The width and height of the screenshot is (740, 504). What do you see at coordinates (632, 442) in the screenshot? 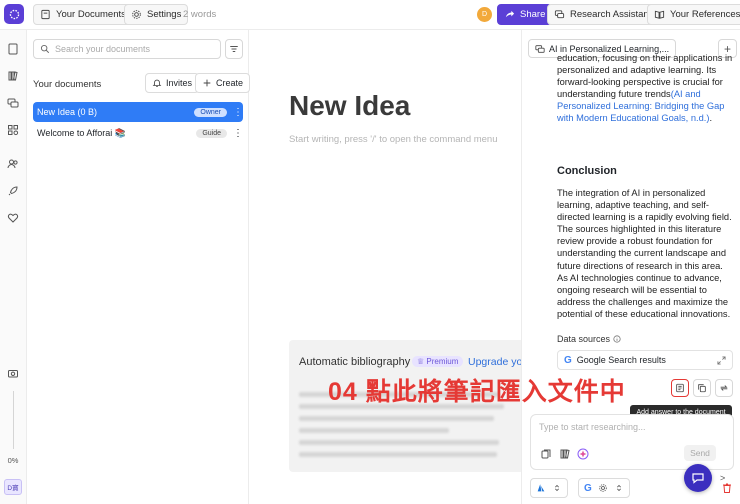
I see `research-composer: Send` at bounding box center [632, 442].